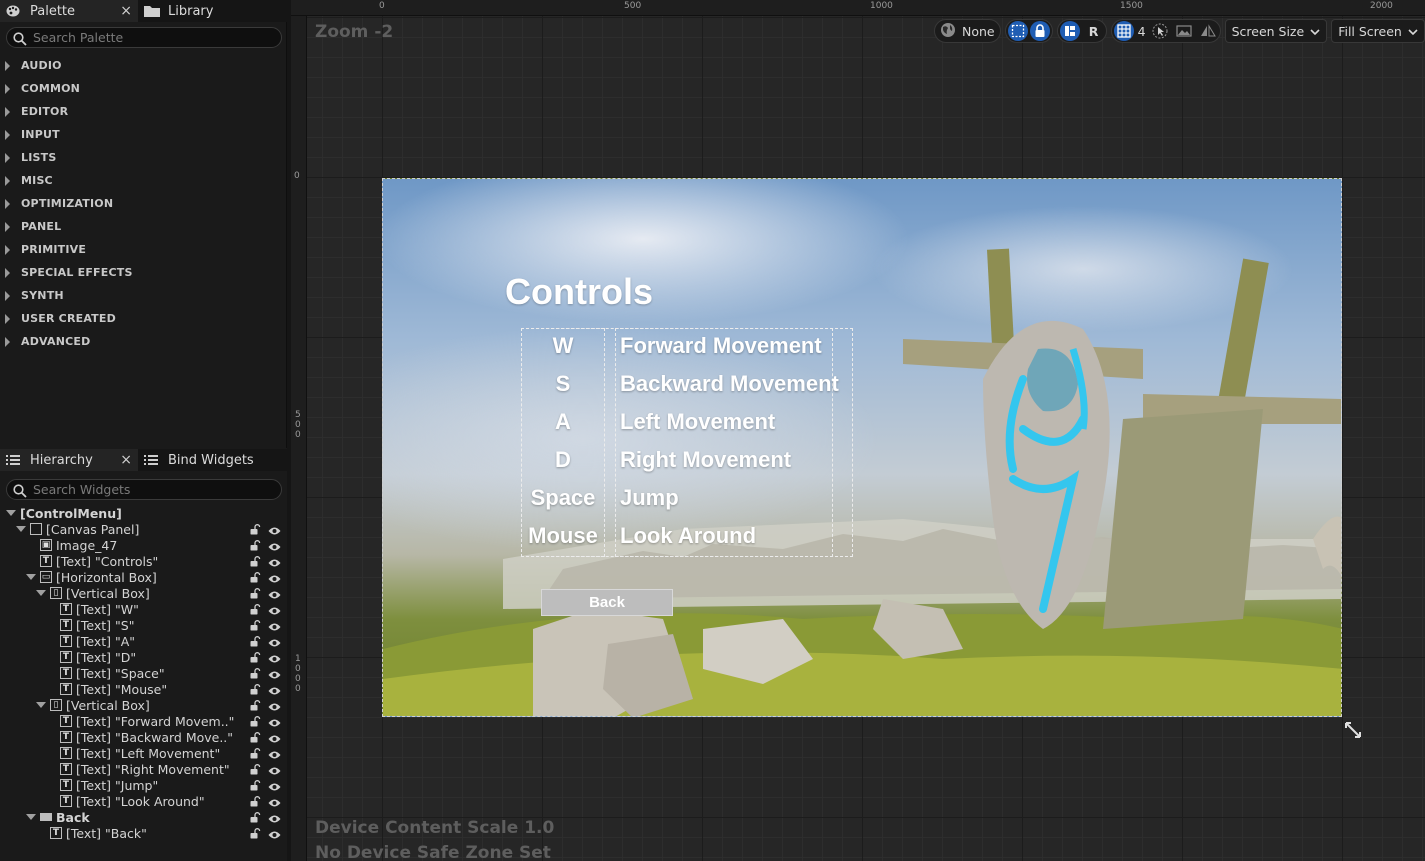  Describe the element at coordinates (1378, 31) in the screenshot. I see `fill-screen-dropdown: Fill Screen` at that location.